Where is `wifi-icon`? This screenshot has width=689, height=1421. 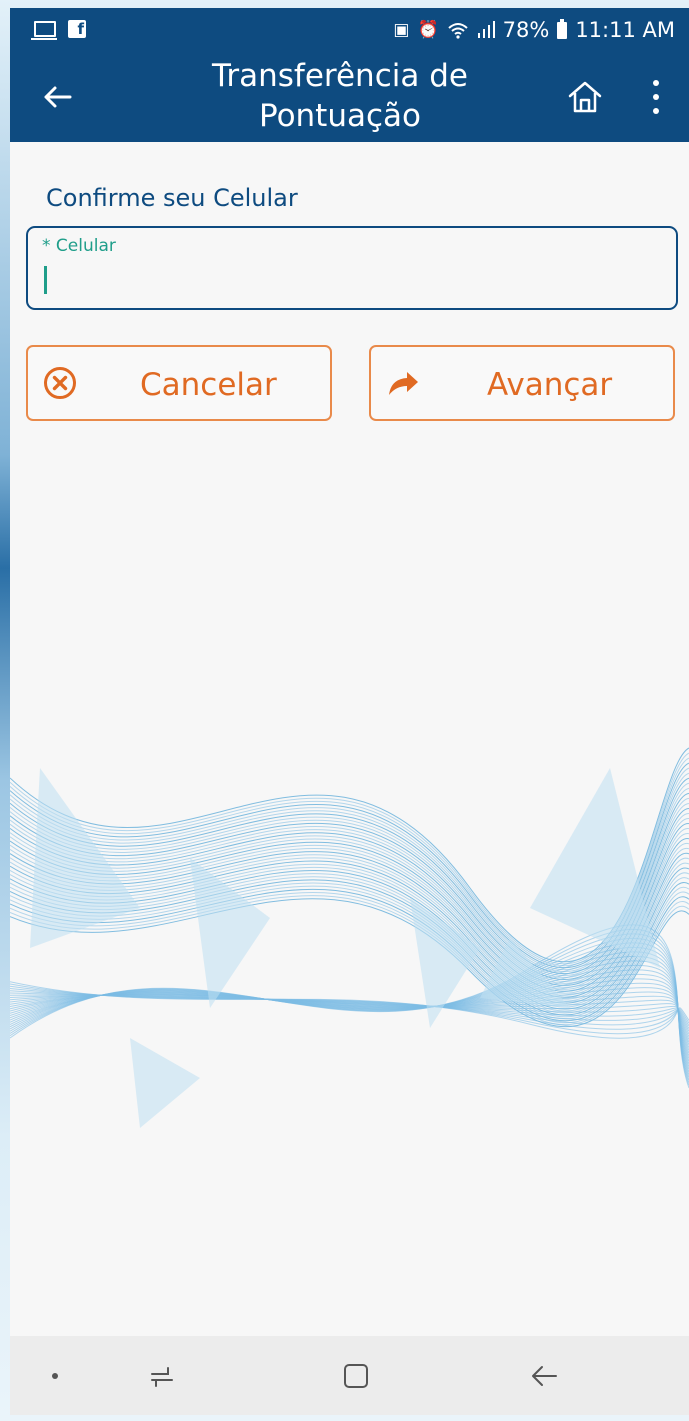 wifi-icon is located at coordinates (457, 31).